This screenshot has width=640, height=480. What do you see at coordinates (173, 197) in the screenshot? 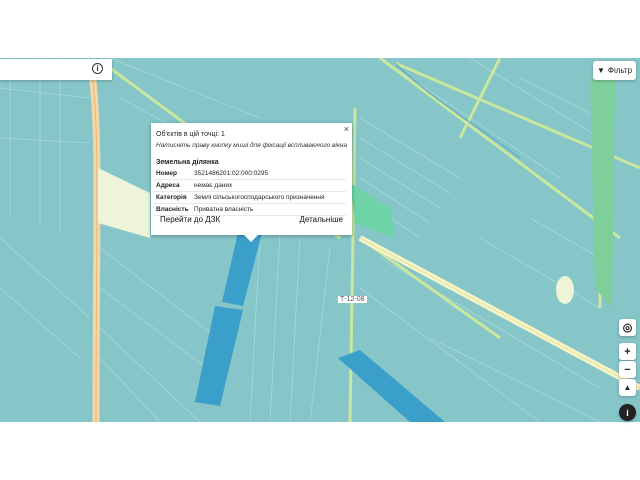
I see `row-key: Категорія` at bounding box center [173, 197].